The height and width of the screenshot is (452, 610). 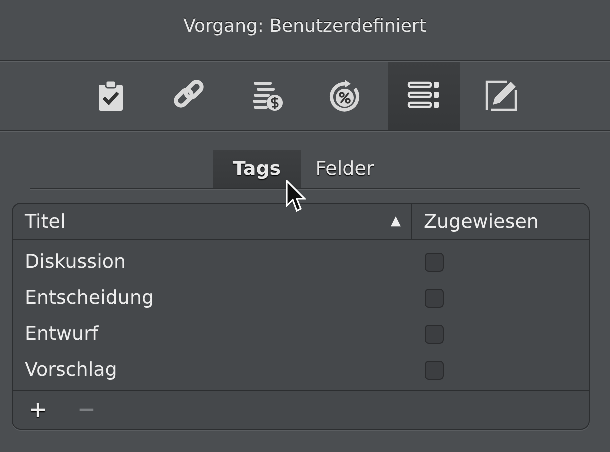 What do you see at coordinates (296, 197) in the screenshot?
I see `cursor-icon` at bounding box center [296, 197].